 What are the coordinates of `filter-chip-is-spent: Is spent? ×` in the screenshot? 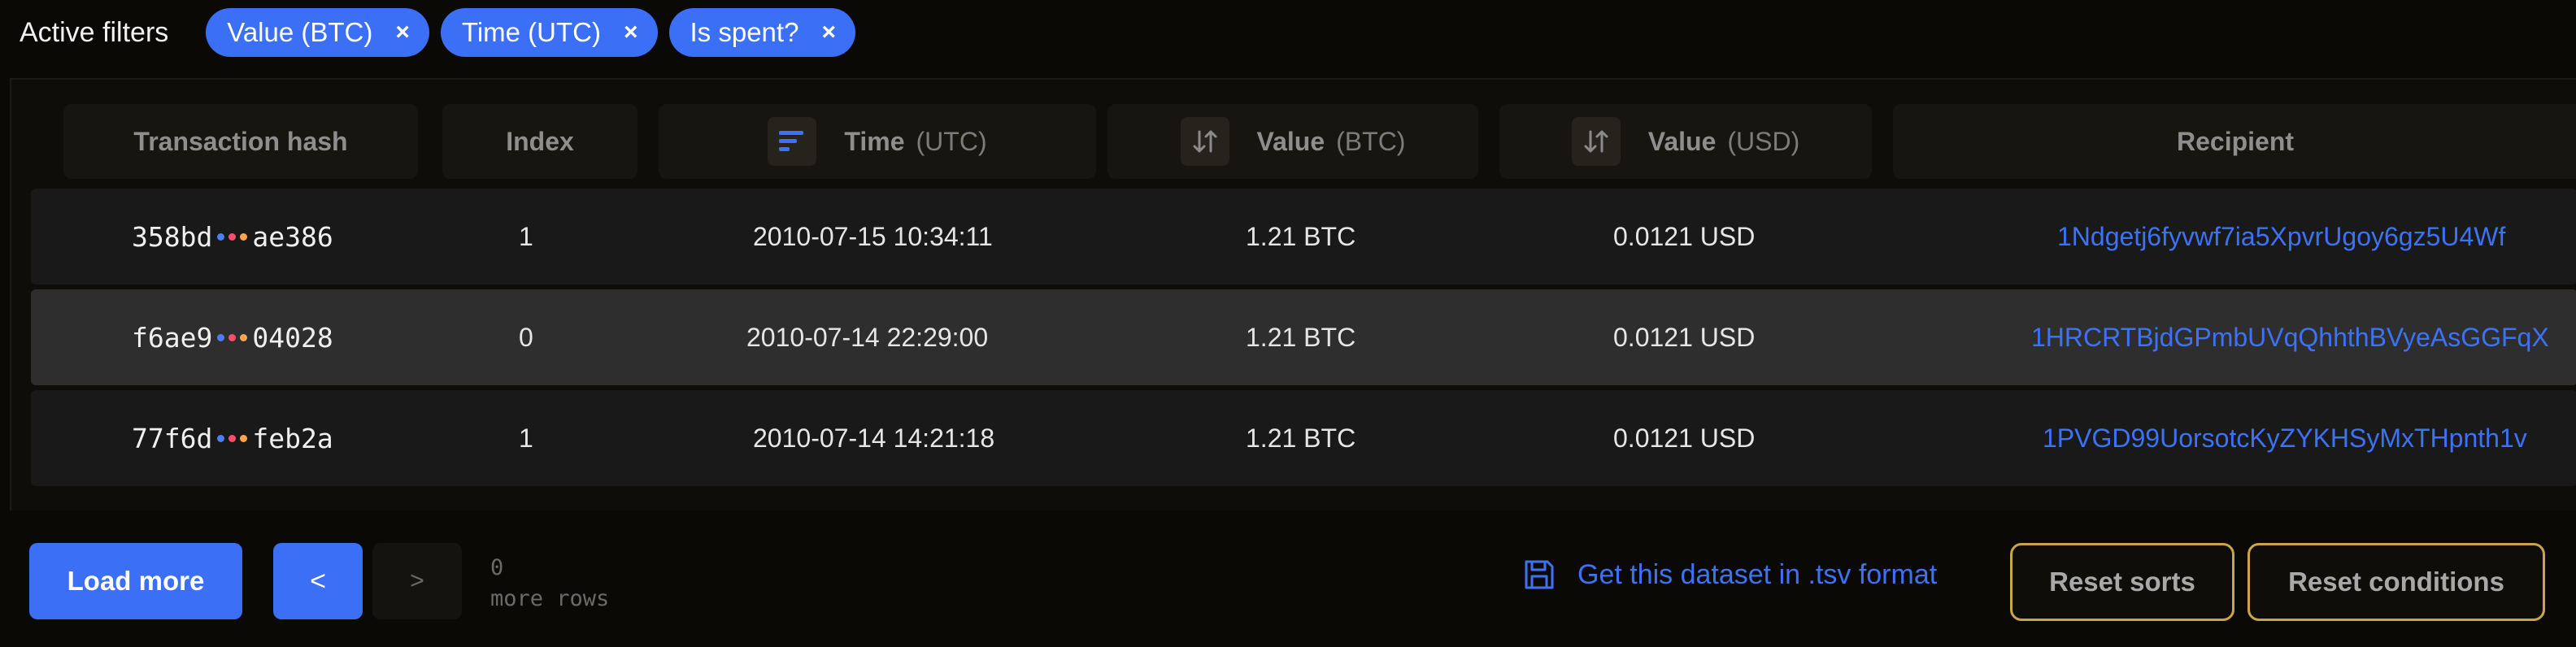 It's located at (762, 32).